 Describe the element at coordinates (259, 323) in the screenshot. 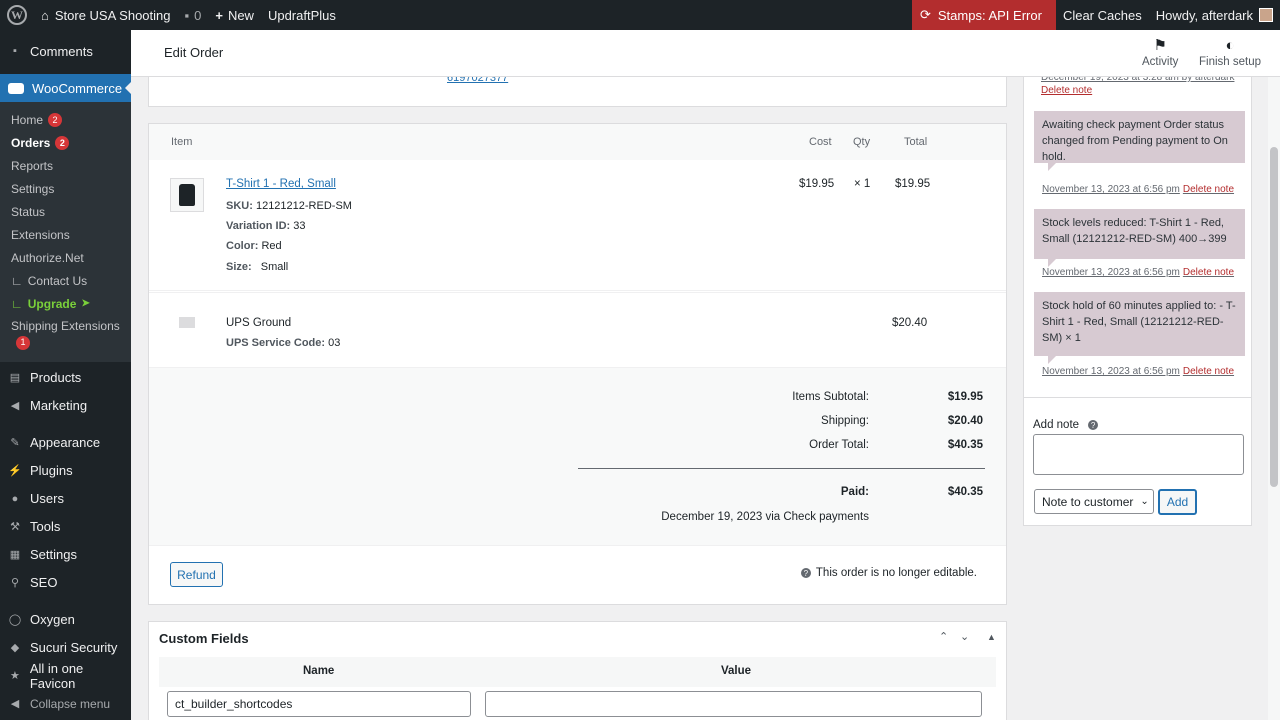

I see `shipping-method: UPS Ground` at that location.